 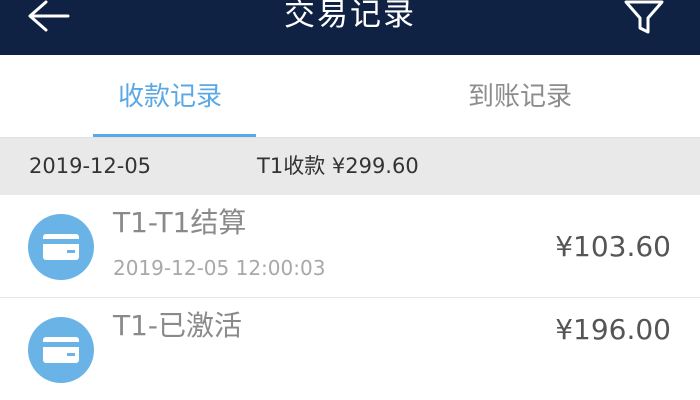 What do you see at coordinates (338, 166) in the screenshot?
I see `summary-total: T1收款 ¥299.60` at bounding box center [338, 166].